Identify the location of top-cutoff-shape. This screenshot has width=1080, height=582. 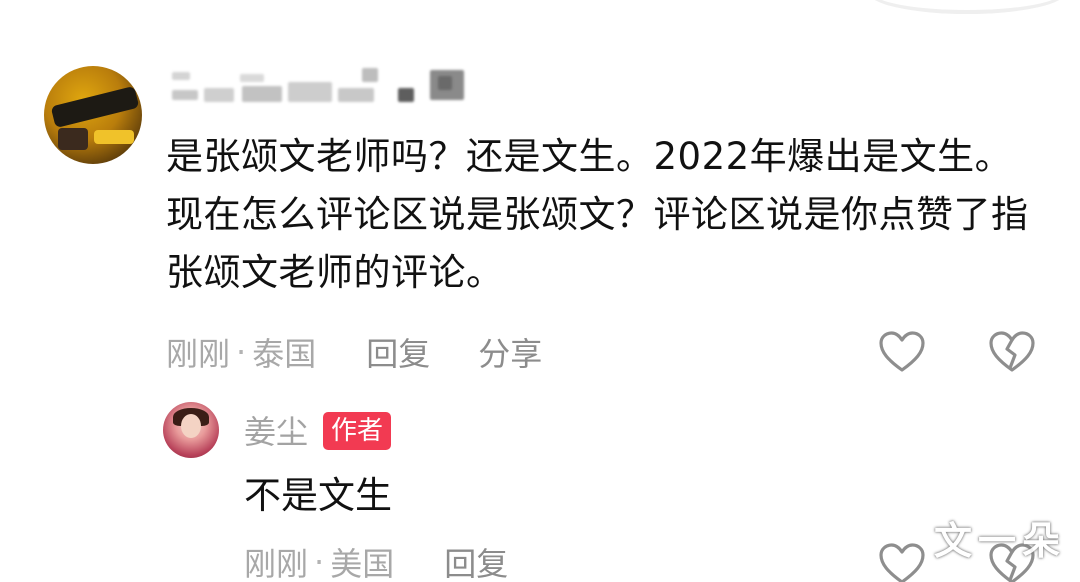
(967, 7).